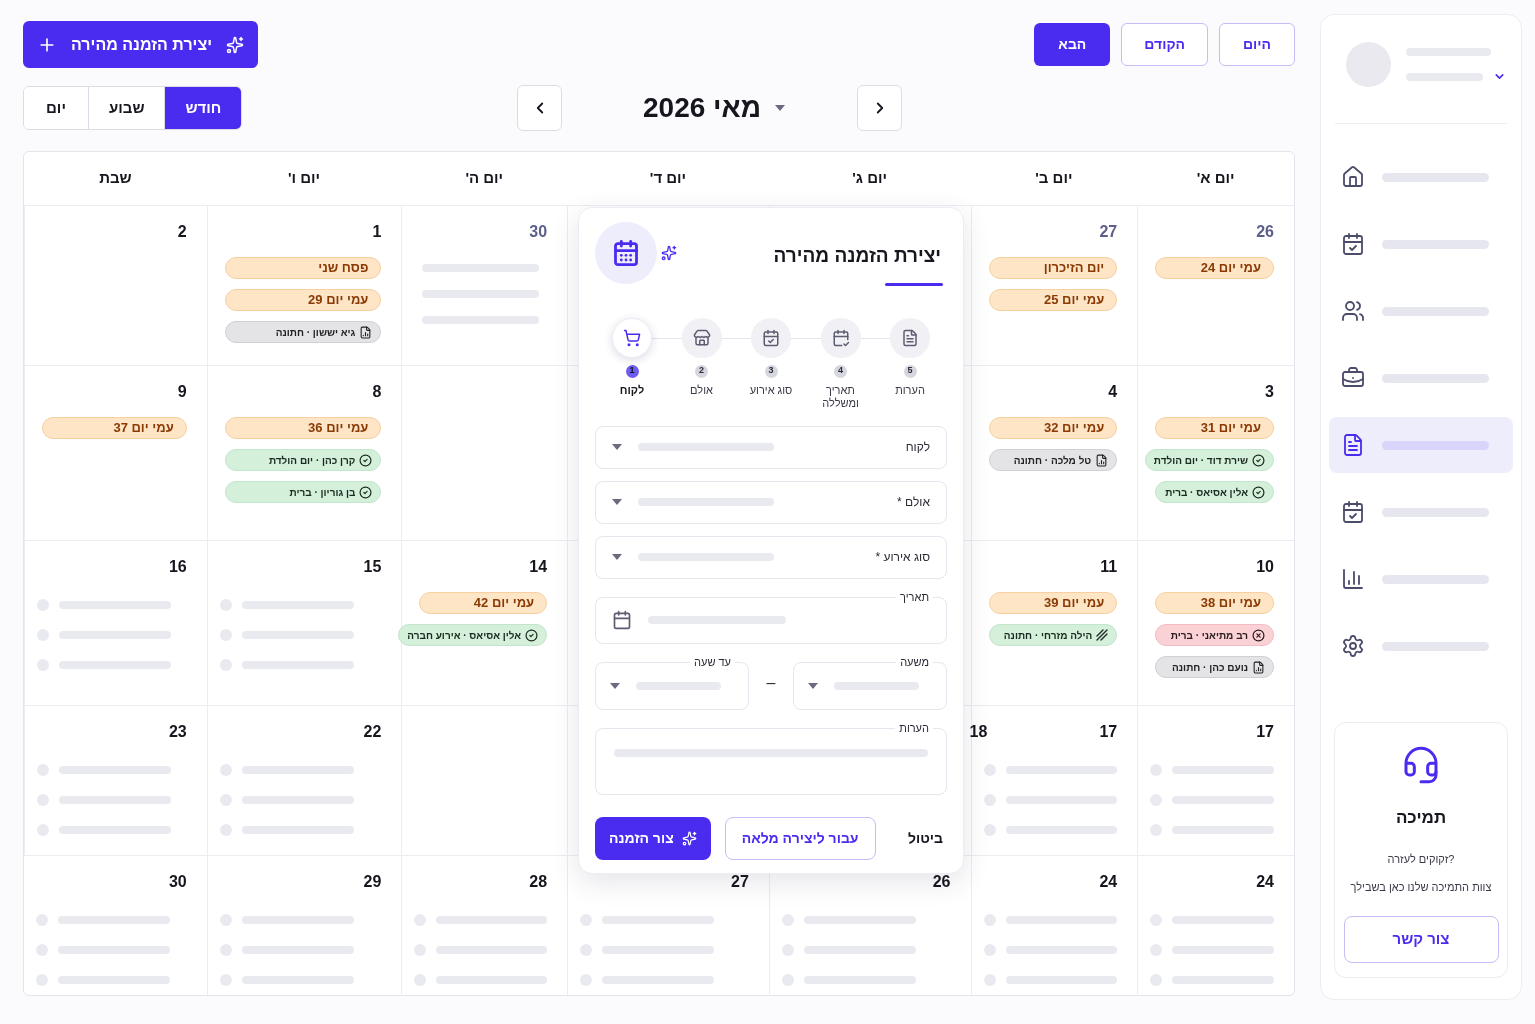  Describe the element at coordinates (182, 392) in the screenshot. I see `day-number: 9` at that location.